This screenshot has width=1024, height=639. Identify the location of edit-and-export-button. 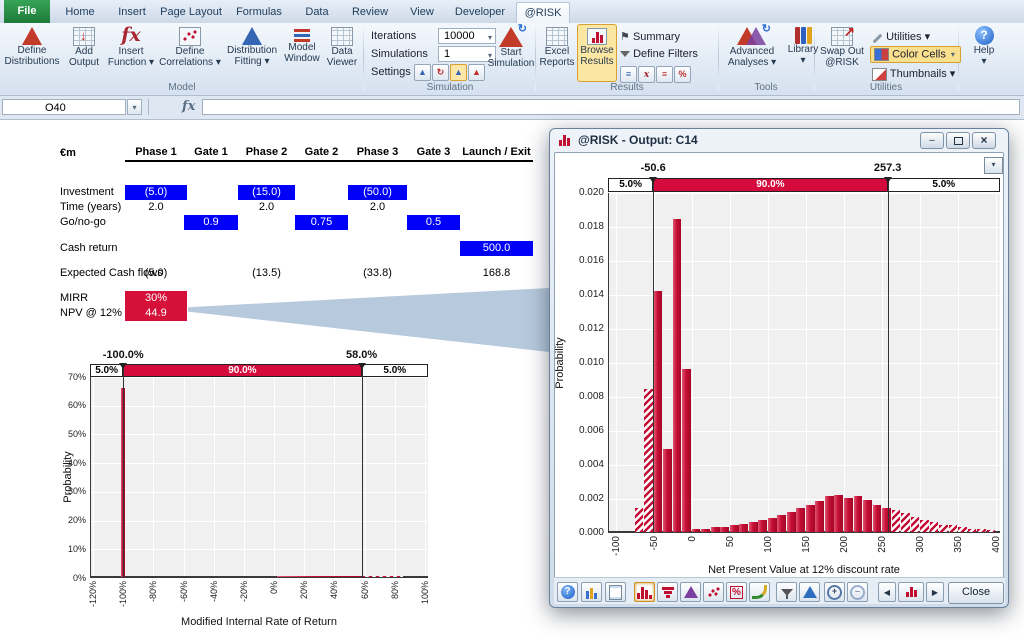
(615, 592).